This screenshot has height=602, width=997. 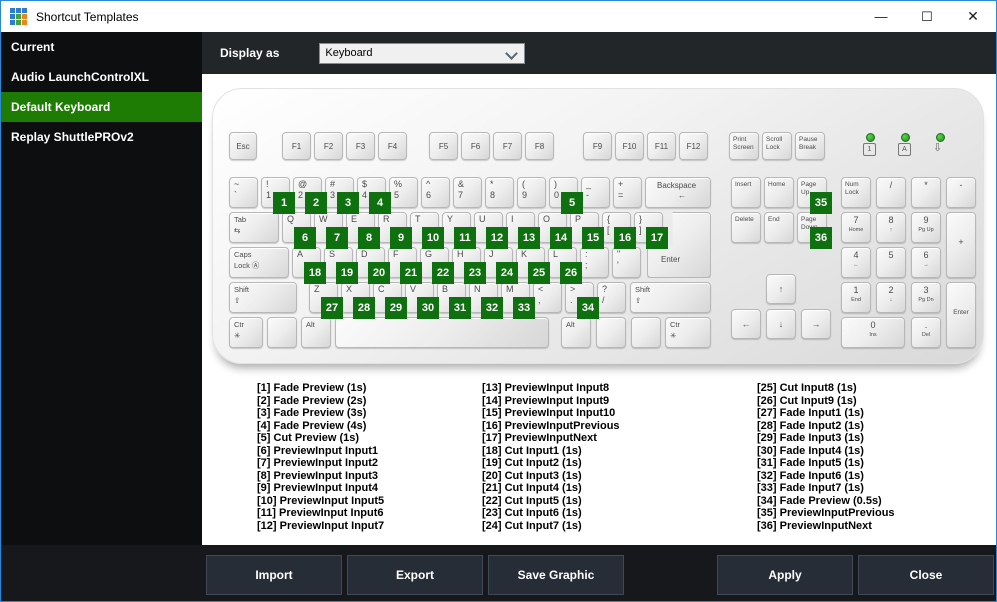 What do you see at coordinates (555, 230) in the screenshot?
I see `key-o: O 14` at bounding box center [555, 230].